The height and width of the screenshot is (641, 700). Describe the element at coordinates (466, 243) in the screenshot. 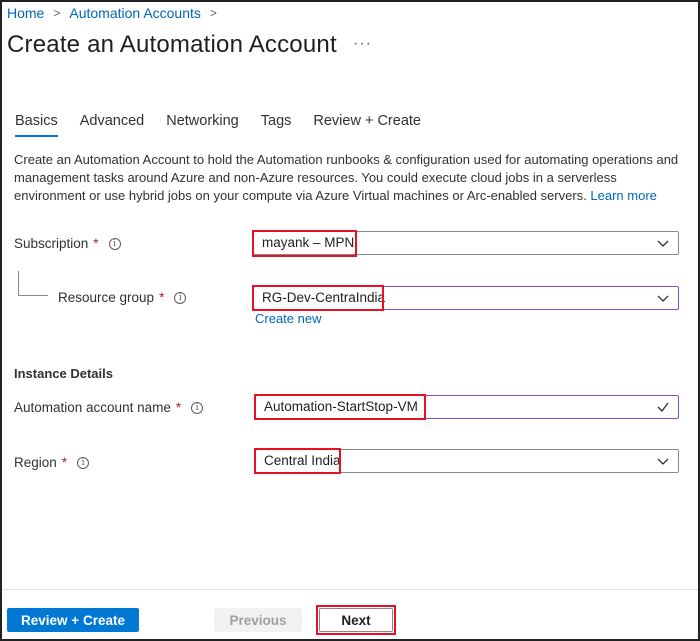

I see `subscription-dropdown: mayank – MPN` at that location.